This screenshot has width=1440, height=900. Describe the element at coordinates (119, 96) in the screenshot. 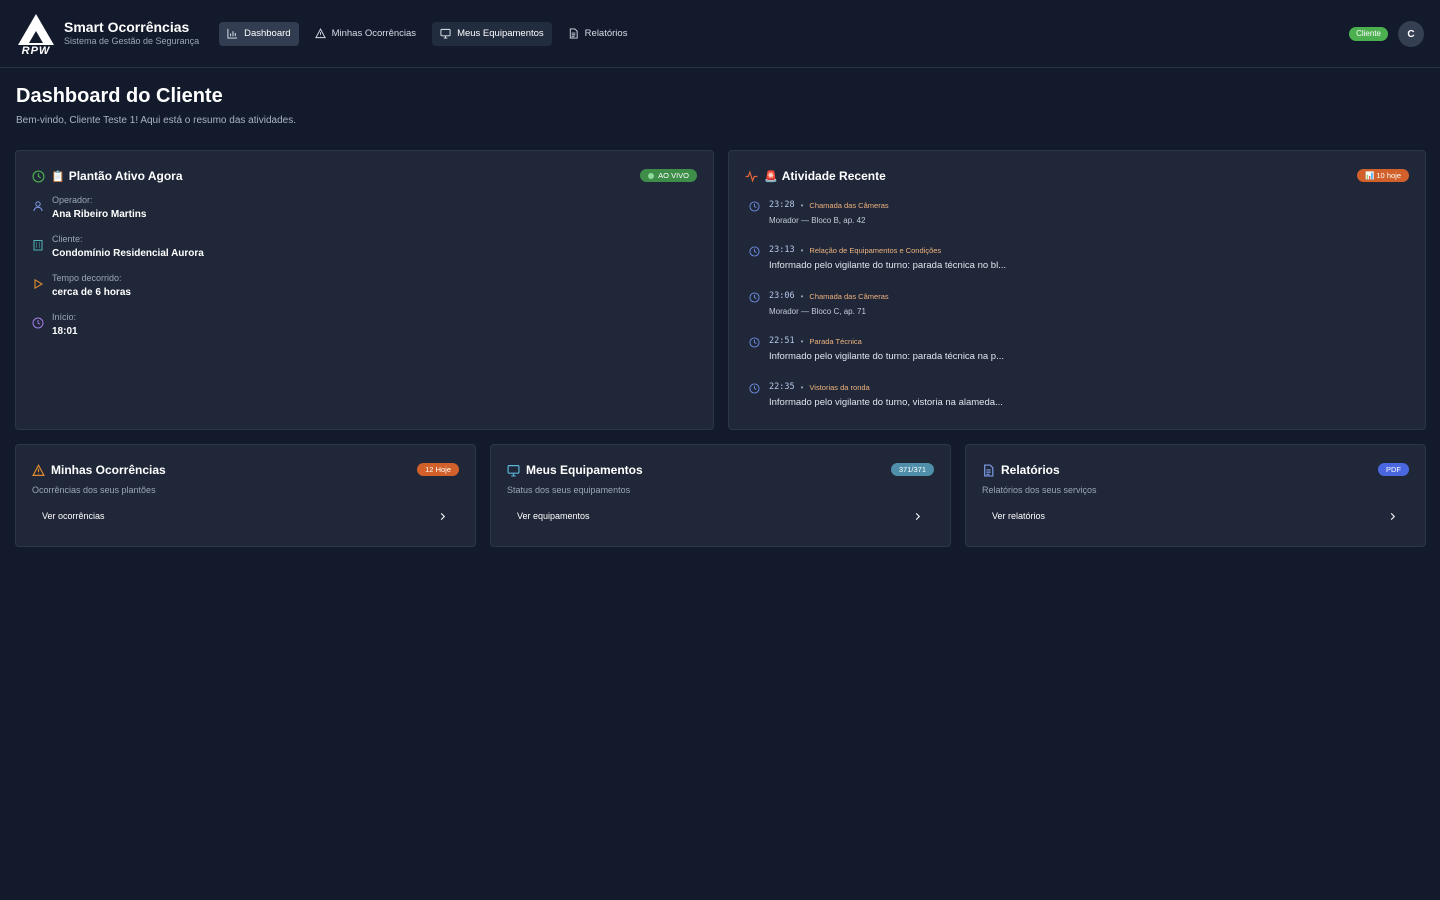

I see `page-title: Dashboard do Cliente` at that location.